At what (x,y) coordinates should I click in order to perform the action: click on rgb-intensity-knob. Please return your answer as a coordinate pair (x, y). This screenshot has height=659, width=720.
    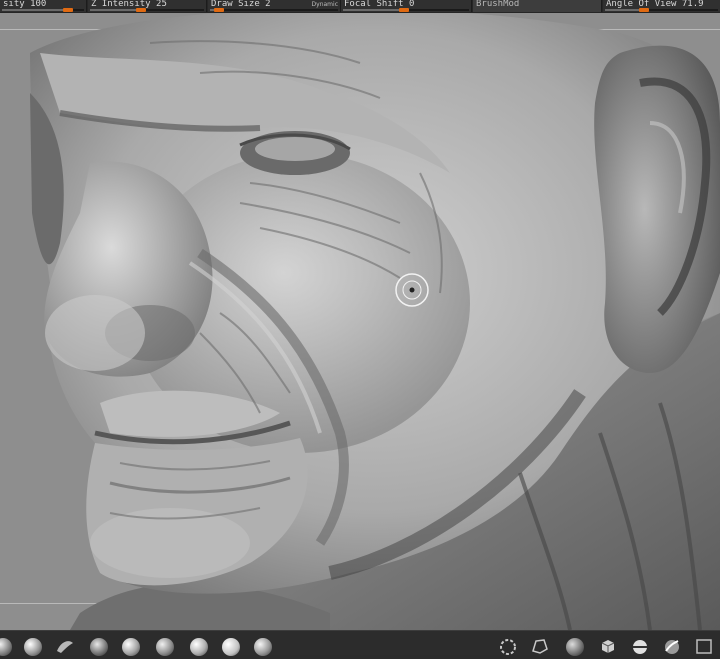
    Looking at the image, I should click on (68, 10).